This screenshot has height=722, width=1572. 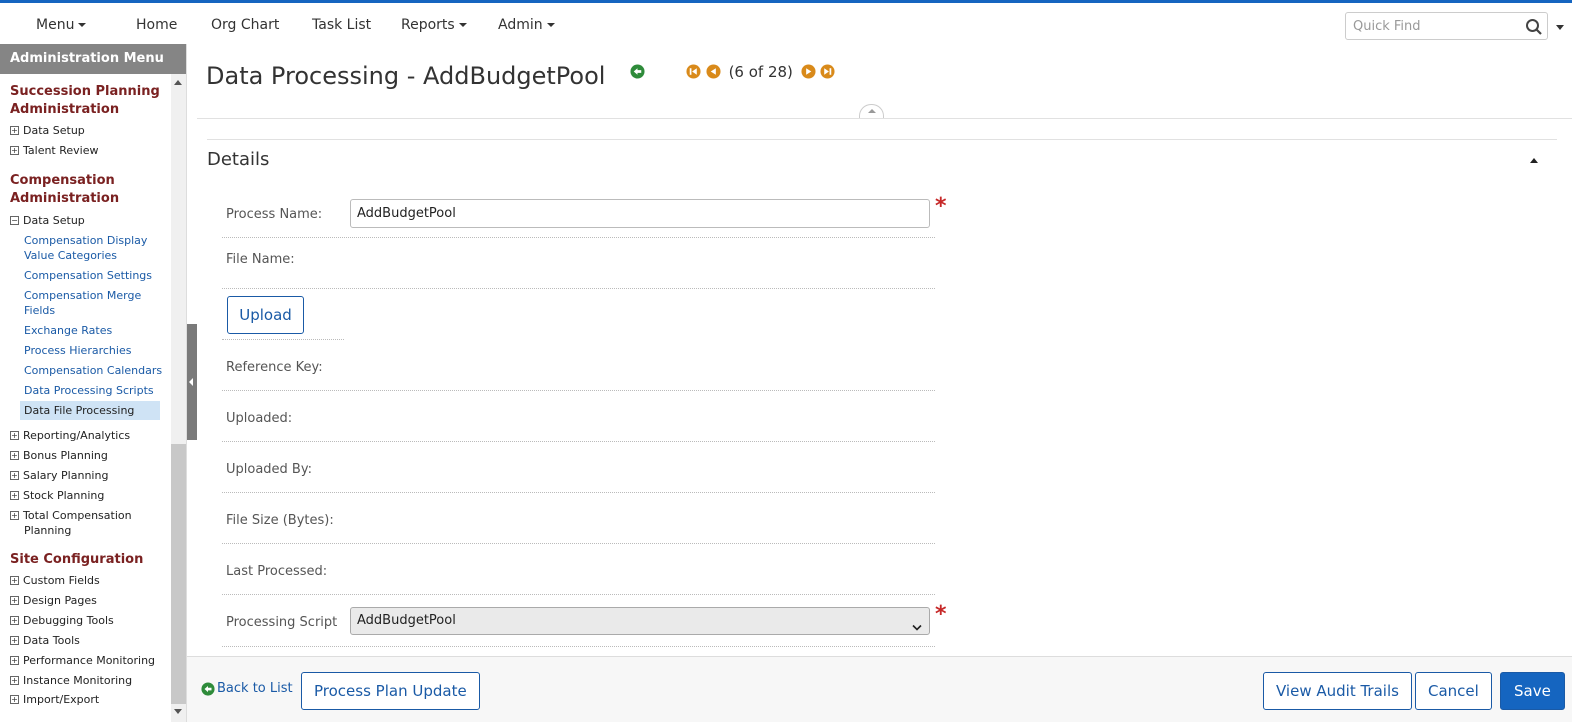 What do you see at coordinates (578, 416) in the screenshot?
I see `uploaded-row: Uploaded:` at bounding box center [578, 416].